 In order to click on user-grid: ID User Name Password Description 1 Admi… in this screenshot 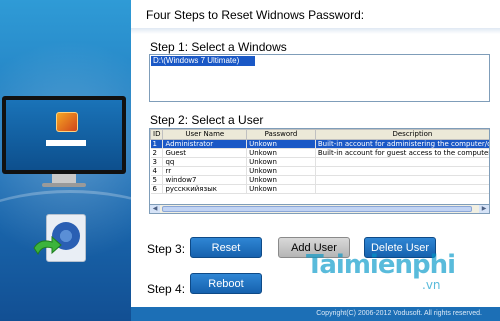, I will do `click(319, 161)`.